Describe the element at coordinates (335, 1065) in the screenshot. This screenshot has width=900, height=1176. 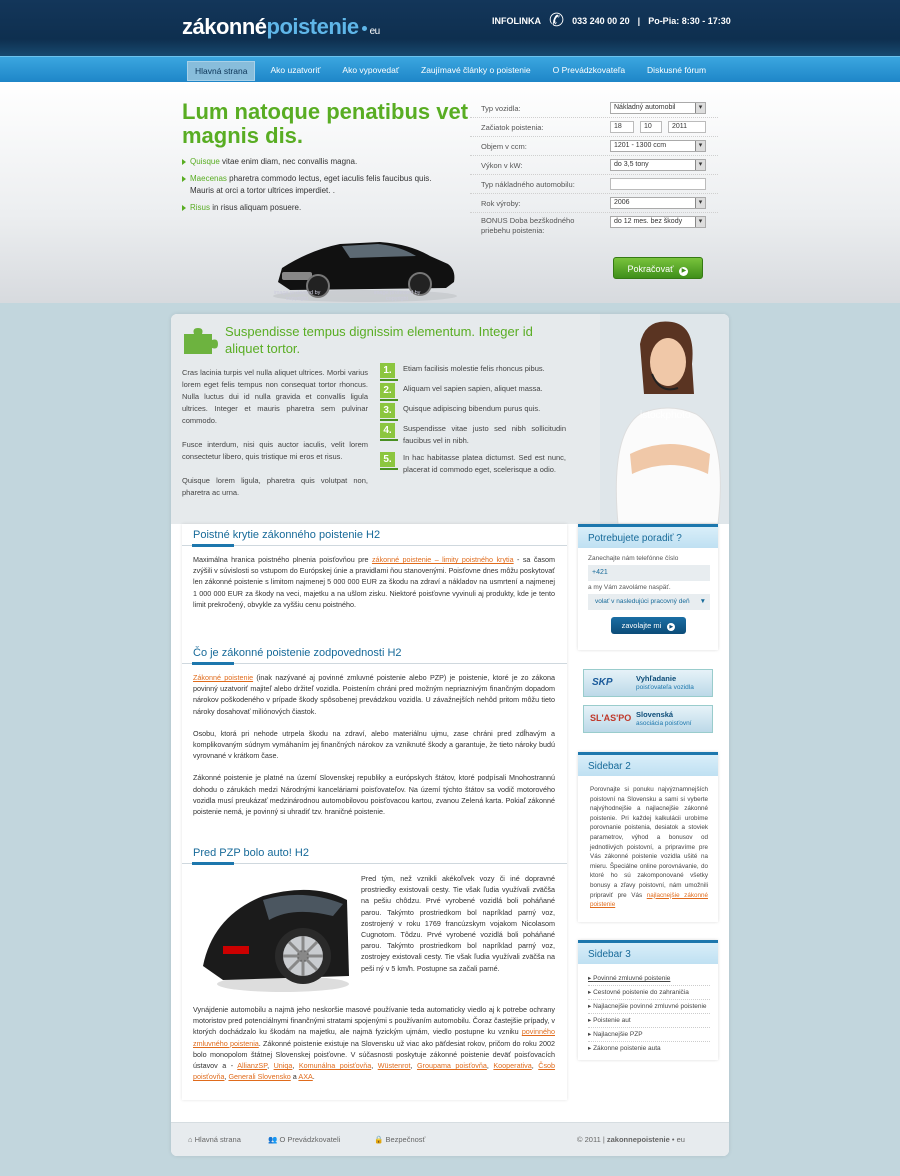
I see `link-komunalna: Komunálna poisťovňa` at that location.